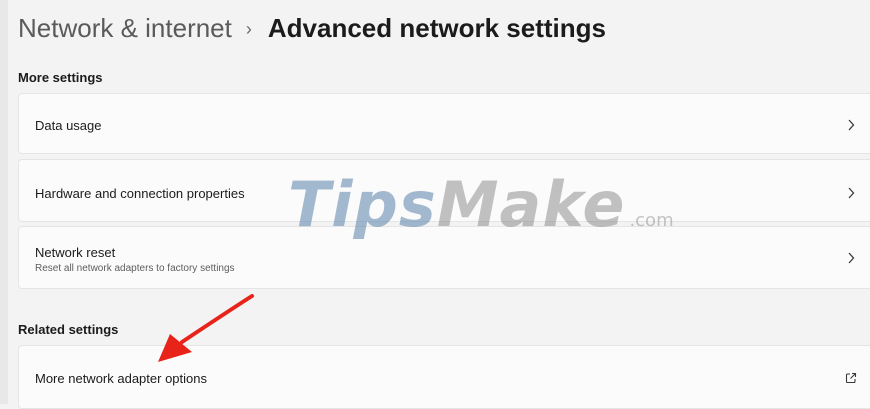 Image resolution: width=870 pixels, height=409 pixels. What do you see at coordinates (140, 193) in the screenshot?
I see `hardware-connection-properties-label: Hardware and connection properties` at bounding box center [140, 193].